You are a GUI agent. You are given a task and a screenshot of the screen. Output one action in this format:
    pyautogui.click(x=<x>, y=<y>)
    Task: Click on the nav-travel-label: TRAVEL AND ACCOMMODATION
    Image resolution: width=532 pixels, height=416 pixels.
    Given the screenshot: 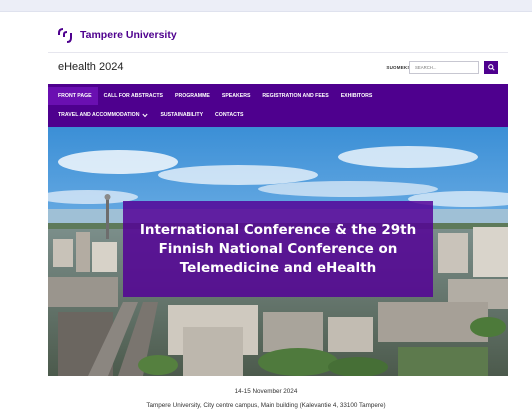 What is the action you would take?
    pyautogui.click(x=99, y=115)
    